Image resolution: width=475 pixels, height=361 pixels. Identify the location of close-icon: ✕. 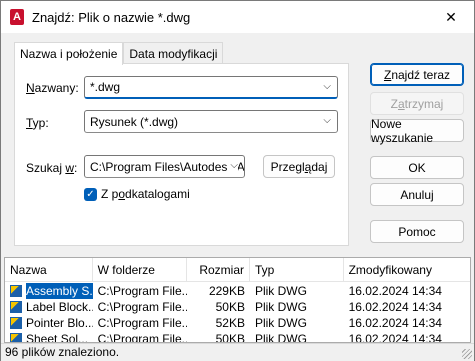
(451, 16).